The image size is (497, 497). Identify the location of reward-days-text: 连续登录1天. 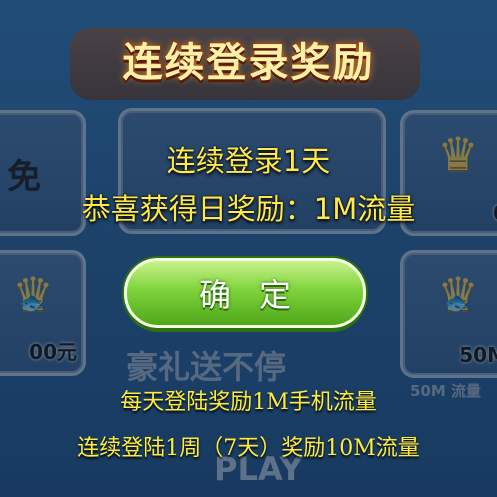
(248, 161).